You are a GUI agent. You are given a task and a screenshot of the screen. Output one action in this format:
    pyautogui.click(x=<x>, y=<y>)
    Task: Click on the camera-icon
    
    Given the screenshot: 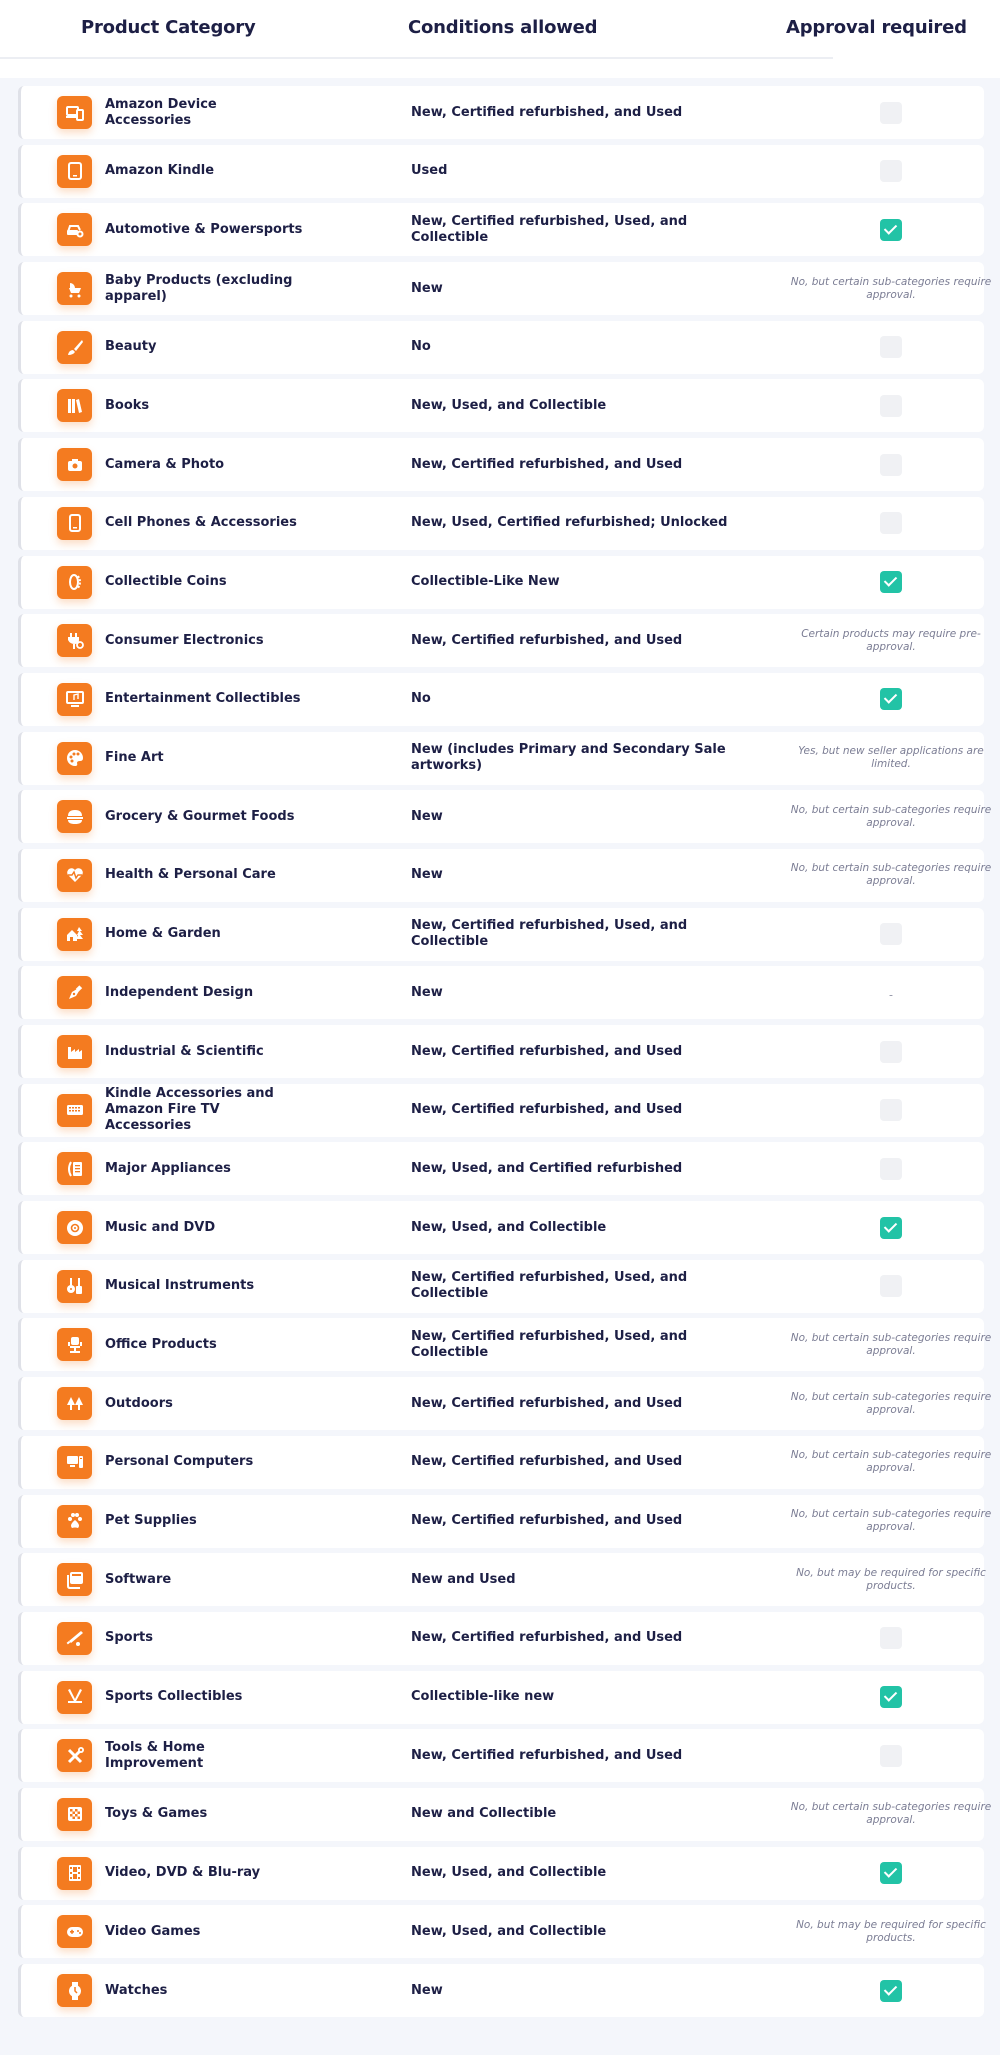 What is the action you would take?
    pyautogui.click(x=74, y=465)
    